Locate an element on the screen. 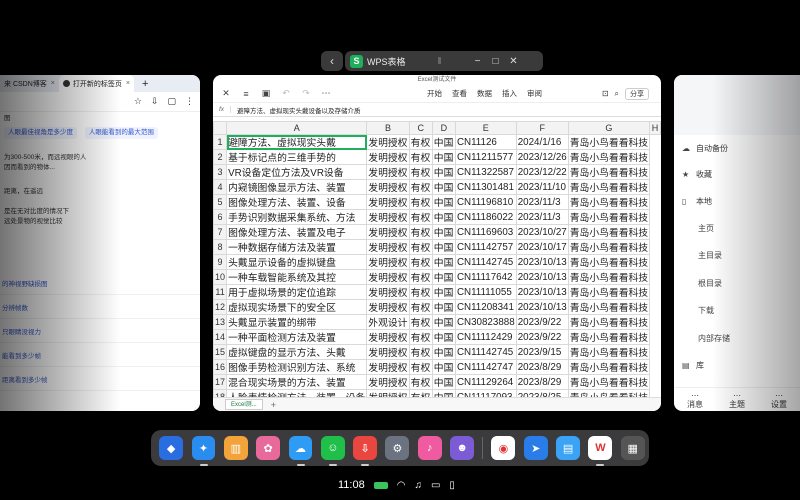 Image resolution: width=800 pixels, height=500 pixels. column-header: E is located at coordinates (485, 128).